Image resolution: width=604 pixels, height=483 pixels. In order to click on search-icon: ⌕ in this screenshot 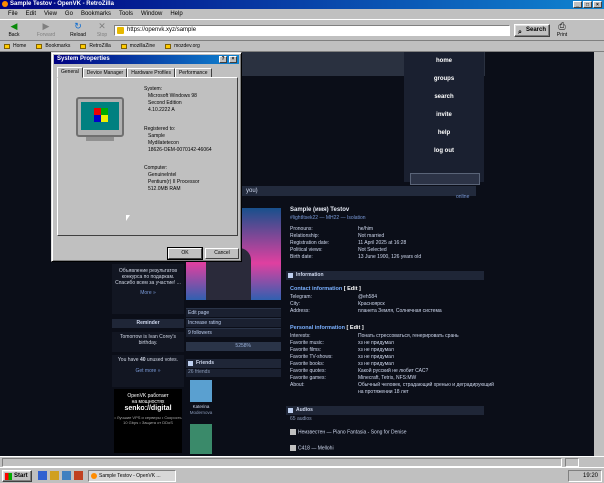, I will do `click(520, 32)`.